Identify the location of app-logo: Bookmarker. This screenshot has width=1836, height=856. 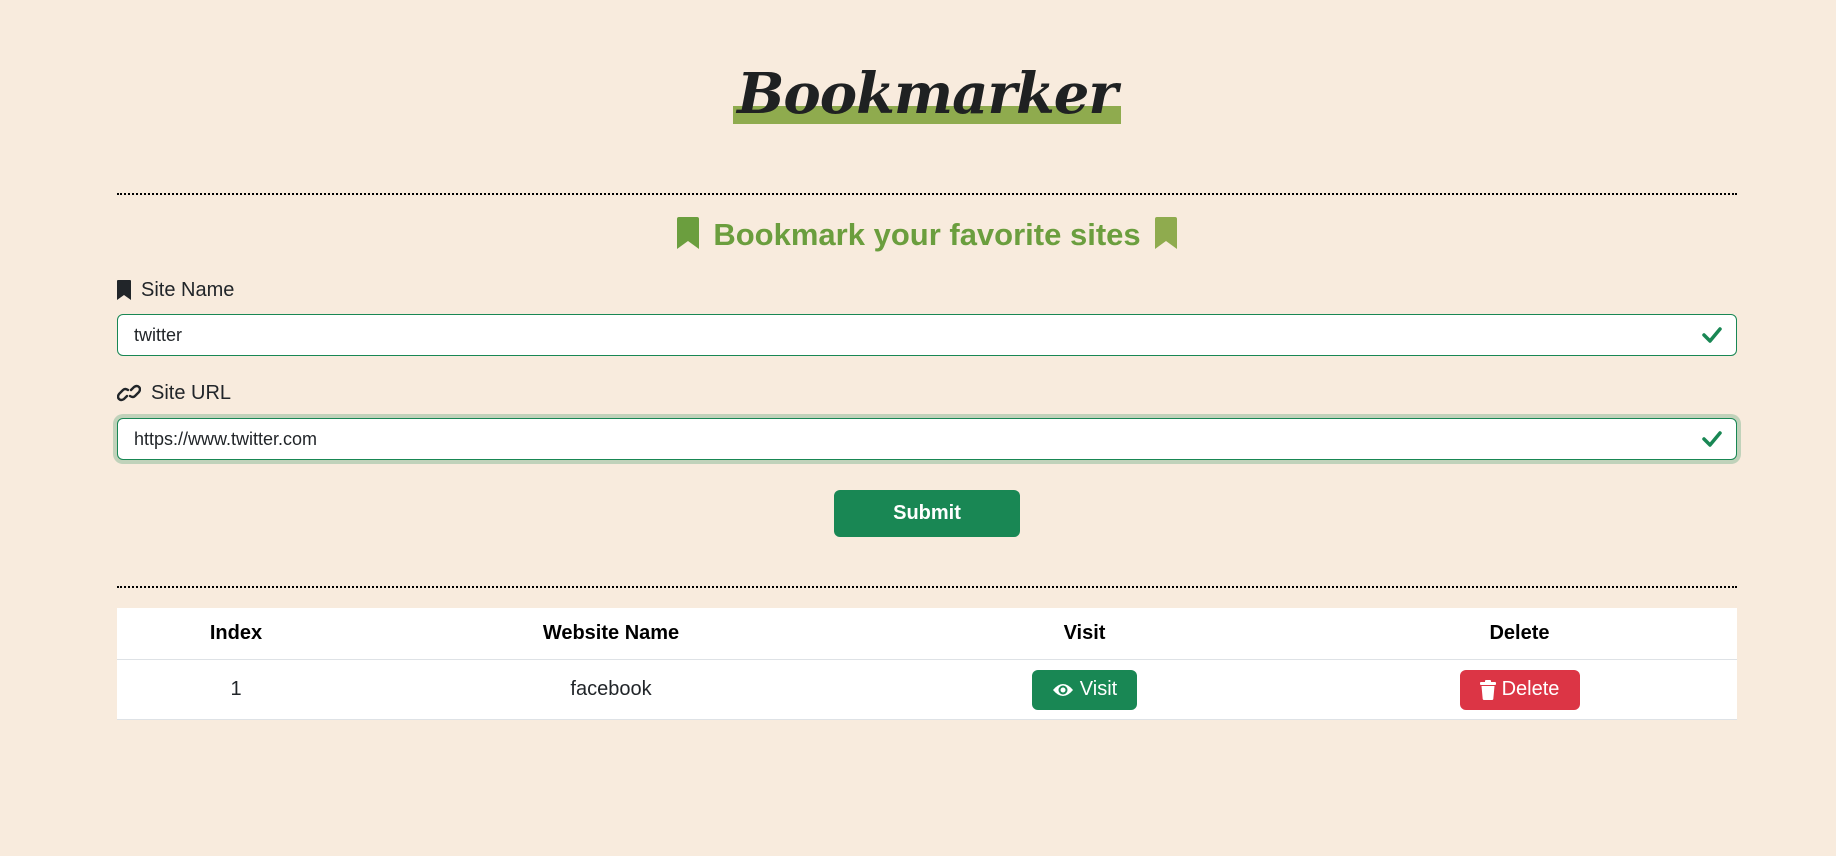
(927, 94).